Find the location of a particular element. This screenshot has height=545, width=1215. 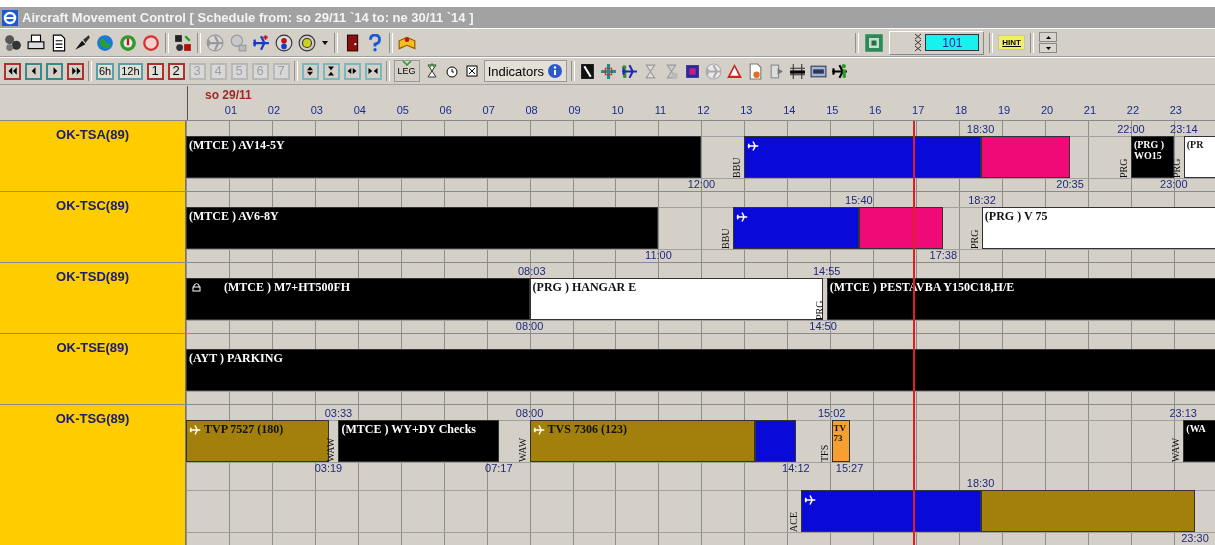

hour-label: 15 is located at coordinates (832, 110).